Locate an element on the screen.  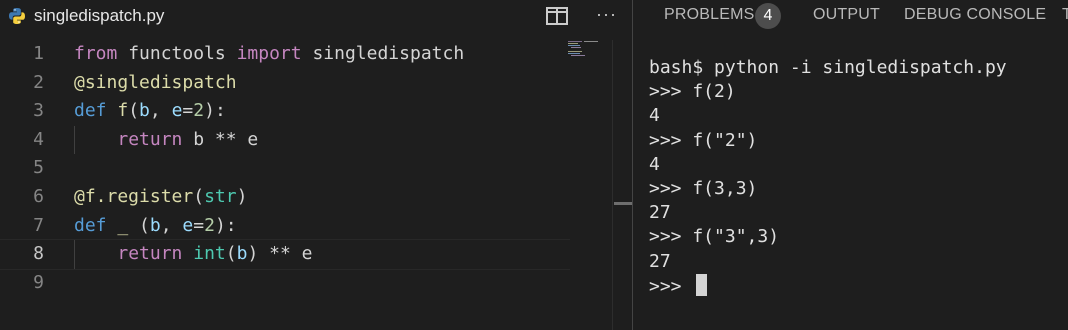
editor-tab: singledispatch.py is located at coordinates (82, 16).